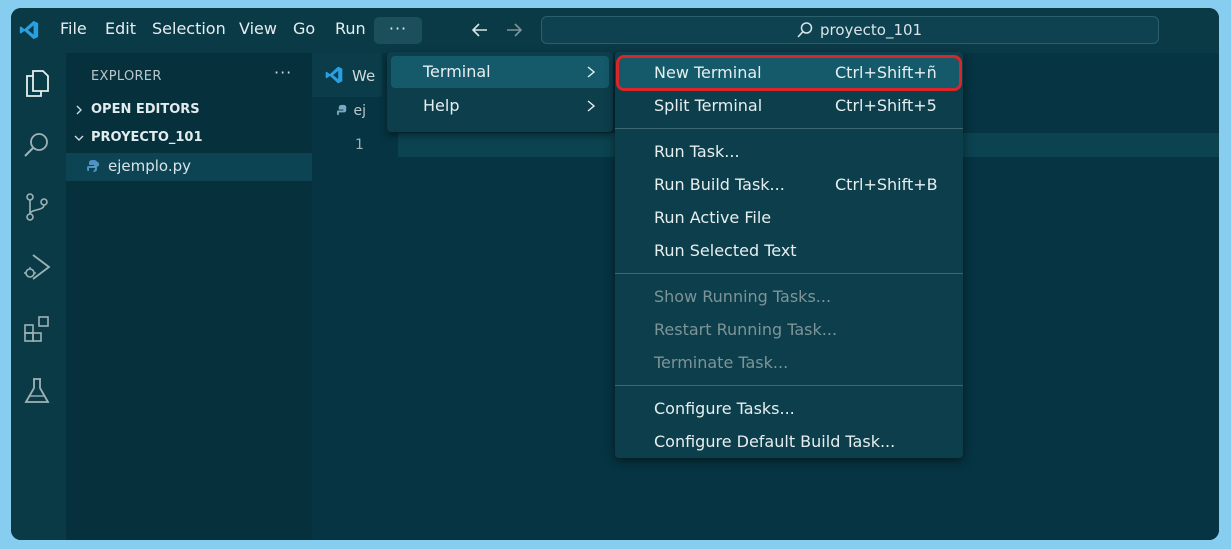 The image size is (1231, 549). Describe the element at coordinates (359, 111) in the screenshot. I see `breadcrumb-label: ej` at that location.